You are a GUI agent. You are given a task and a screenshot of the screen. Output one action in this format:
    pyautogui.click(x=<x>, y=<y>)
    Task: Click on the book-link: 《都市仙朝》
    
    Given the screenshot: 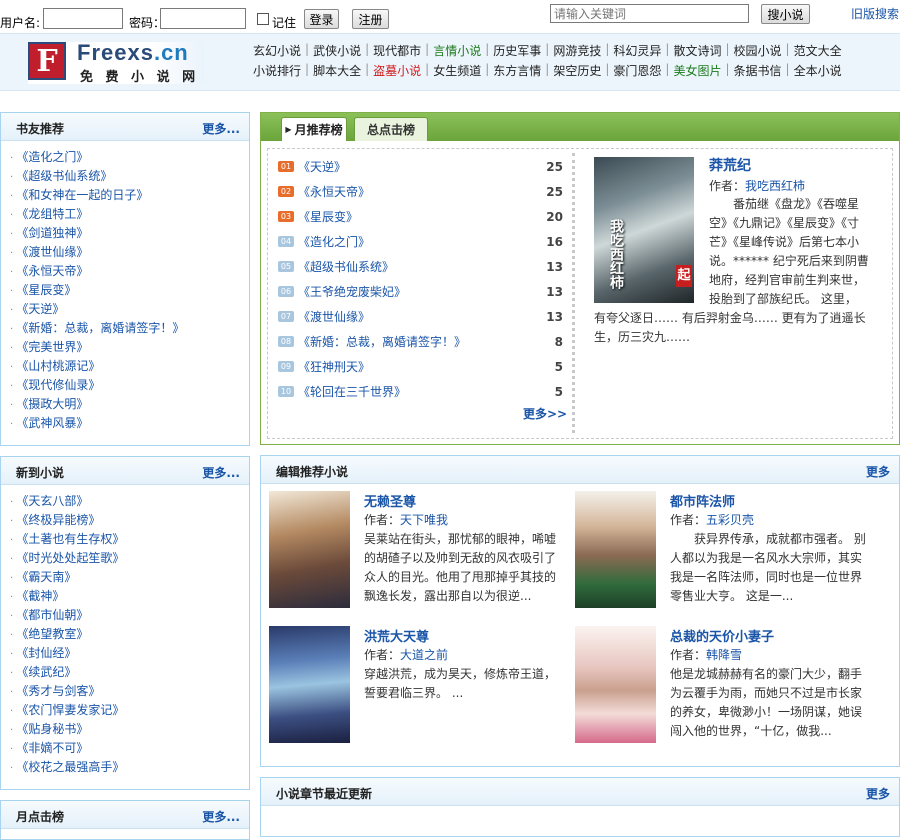 What is the action you would take?
    pyautogui.click(x=52, y=615)
    